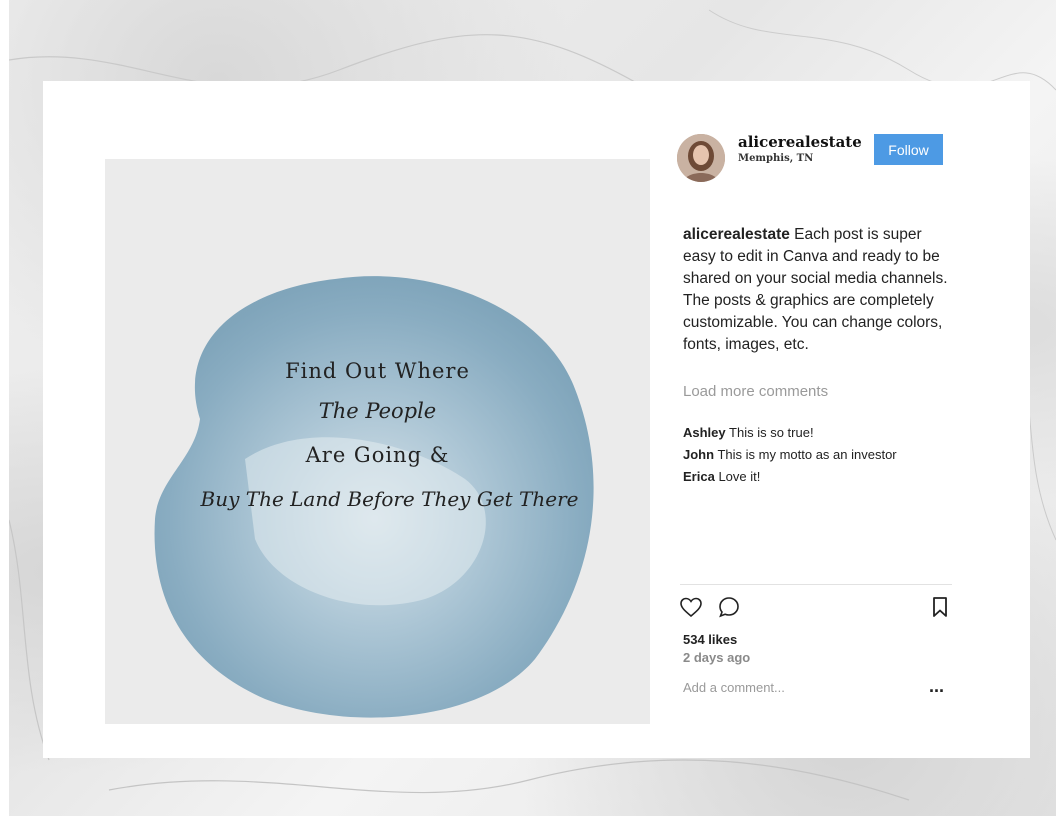 The height and width of the screenshot is (816, 1056). I want to click on comment-text: This is so true!, so click(771, 432).